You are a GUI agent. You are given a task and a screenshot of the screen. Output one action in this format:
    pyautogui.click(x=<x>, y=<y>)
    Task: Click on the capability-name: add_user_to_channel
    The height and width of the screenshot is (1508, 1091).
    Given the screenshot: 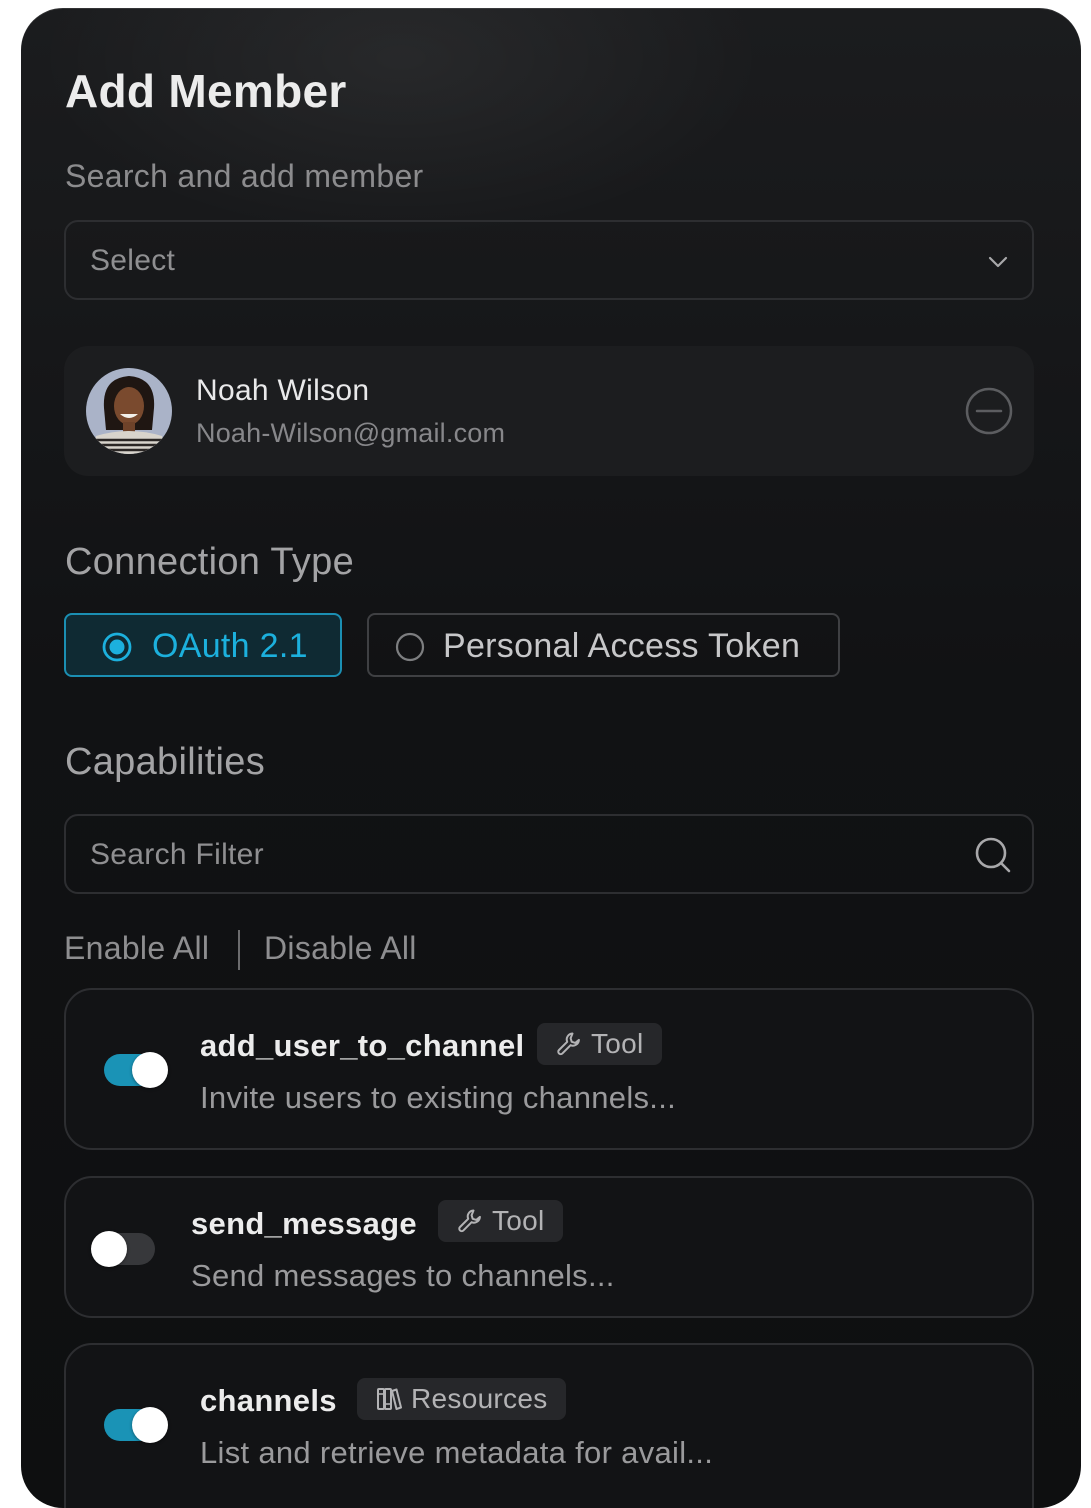 What is the action you would take?
    pyautogui.click(x=362, y=1045)
    